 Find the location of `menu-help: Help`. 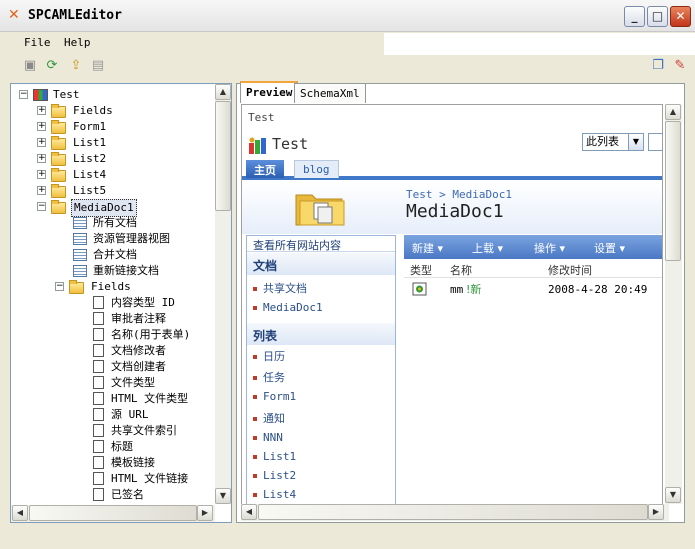

menu-help: Help is located at coordinates (77, 42).